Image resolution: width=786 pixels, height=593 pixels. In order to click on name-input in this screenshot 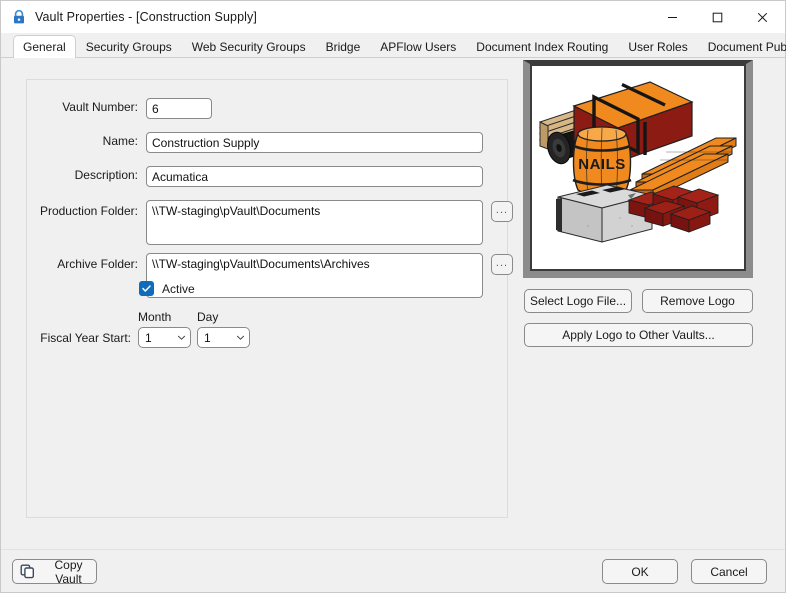, I will do `click(314, 142)`.